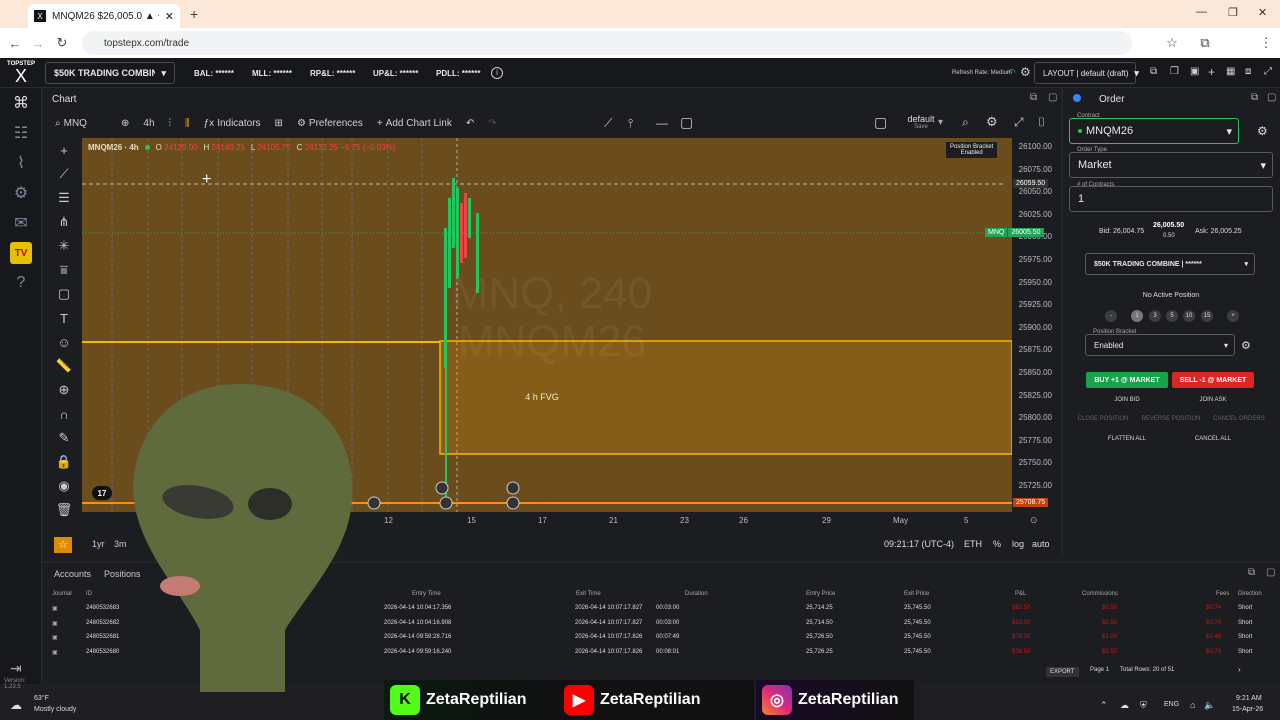 This screenshot has width=1280, height=720. What do you see at coordinates (279, 123) in the screenshot?
I see `templates-icon: ⊞` at bounding box center [279, 123].